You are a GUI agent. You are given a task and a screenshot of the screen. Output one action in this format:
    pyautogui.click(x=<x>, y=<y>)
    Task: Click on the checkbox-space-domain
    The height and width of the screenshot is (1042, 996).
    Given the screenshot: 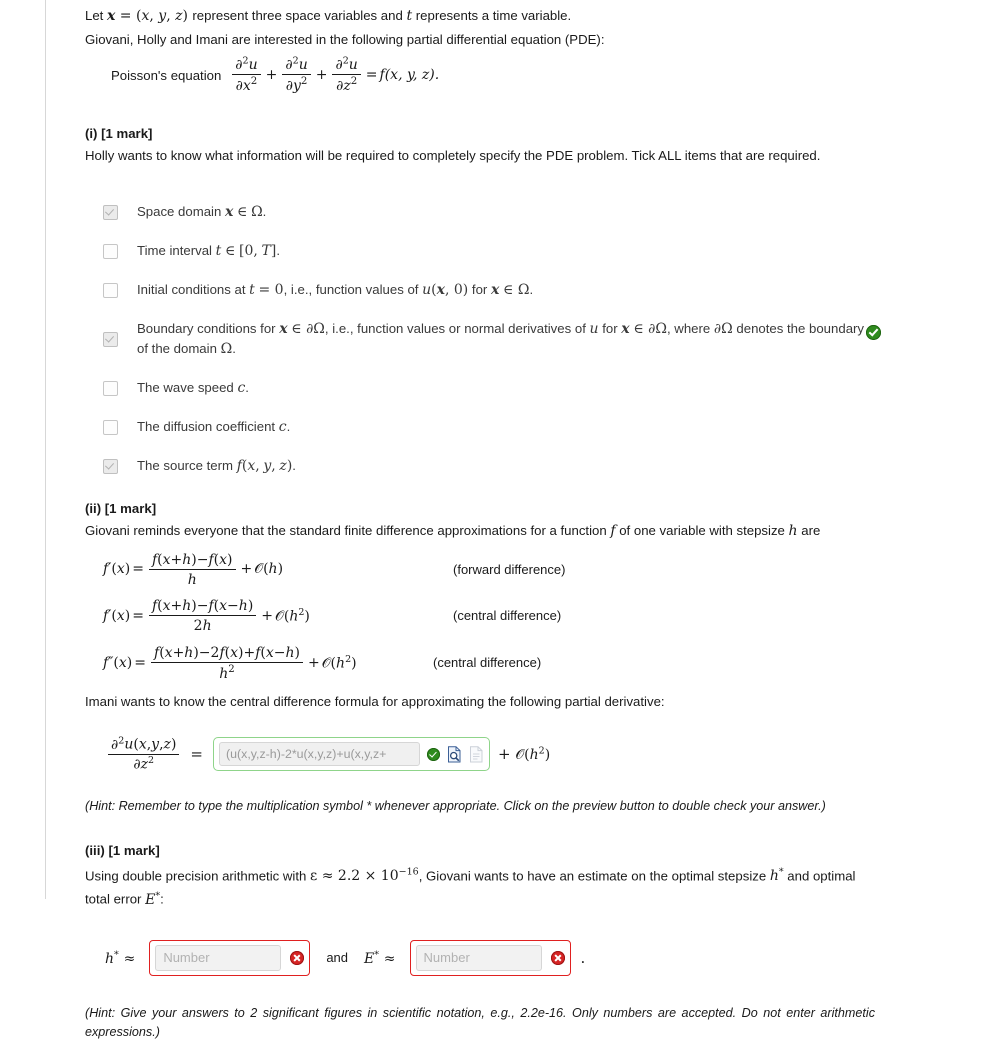 What is the action you would take?
    pyautogui.click(x=110, y=212)
    